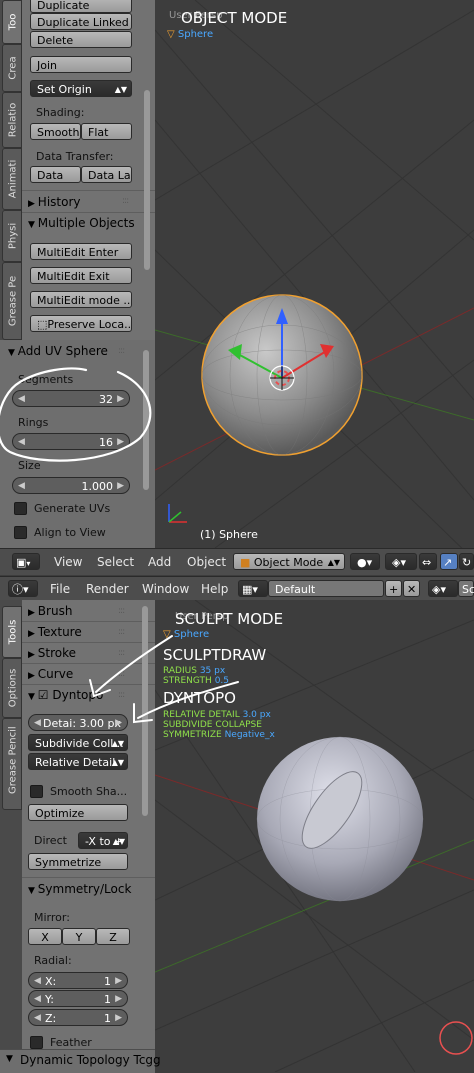 The height and width of the screenshot is (1073, 474). What do you see at coordinates (411, 588) in the screenshot?
I see `remove-layout-button: ✕` at bounding box center [411, 588].